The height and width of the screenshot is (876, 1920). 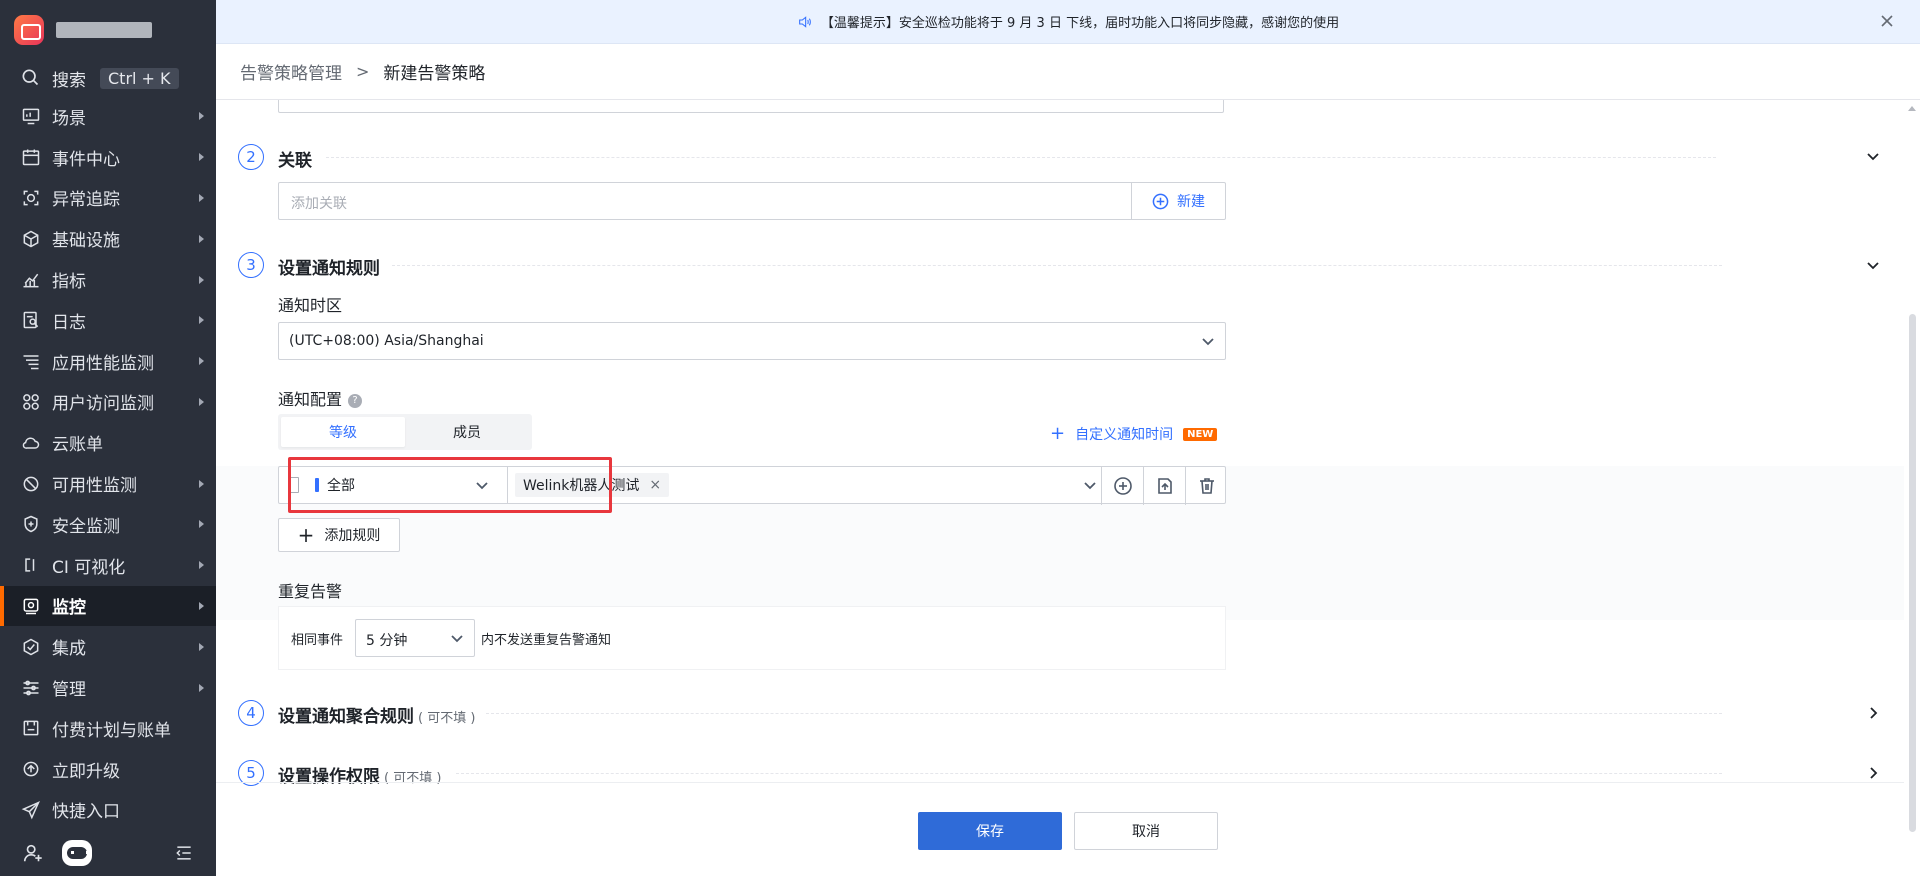 I want to click on sidebar-item-management: 管理, so click(x=108, y=687).